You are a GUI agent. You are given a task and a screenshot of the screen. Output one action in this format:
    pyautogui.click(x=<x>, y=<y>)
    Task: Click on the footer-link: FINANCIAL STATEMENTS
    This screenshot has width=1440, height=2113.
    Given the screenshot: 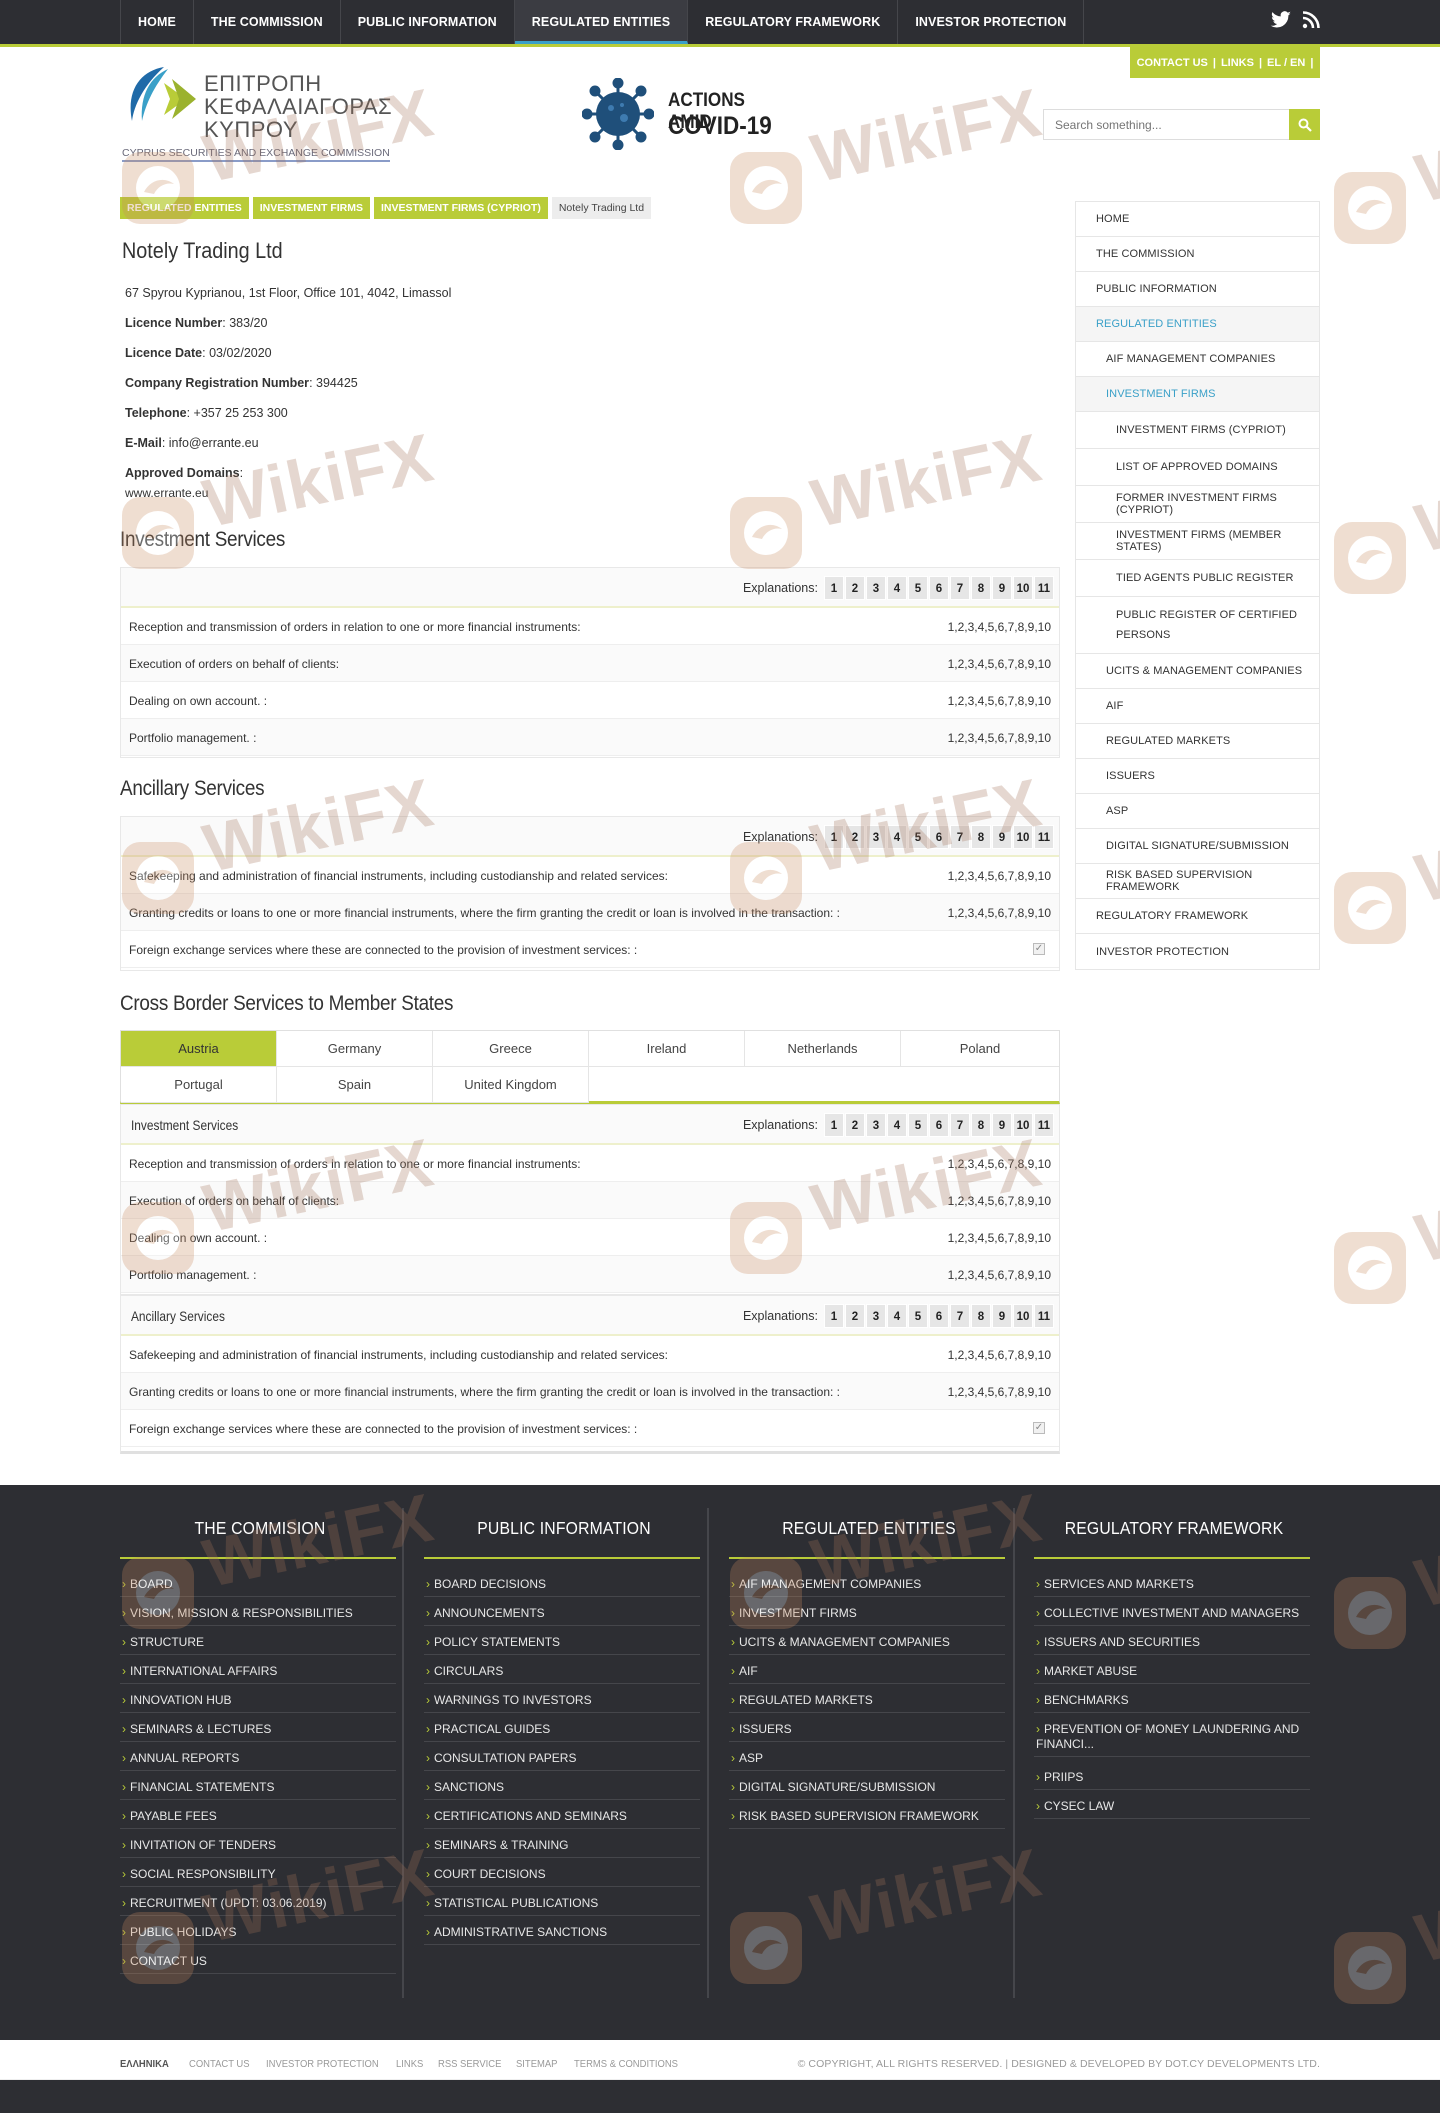 What is the action you would take?
    pyautogui.click(x=258, y=1786)
    